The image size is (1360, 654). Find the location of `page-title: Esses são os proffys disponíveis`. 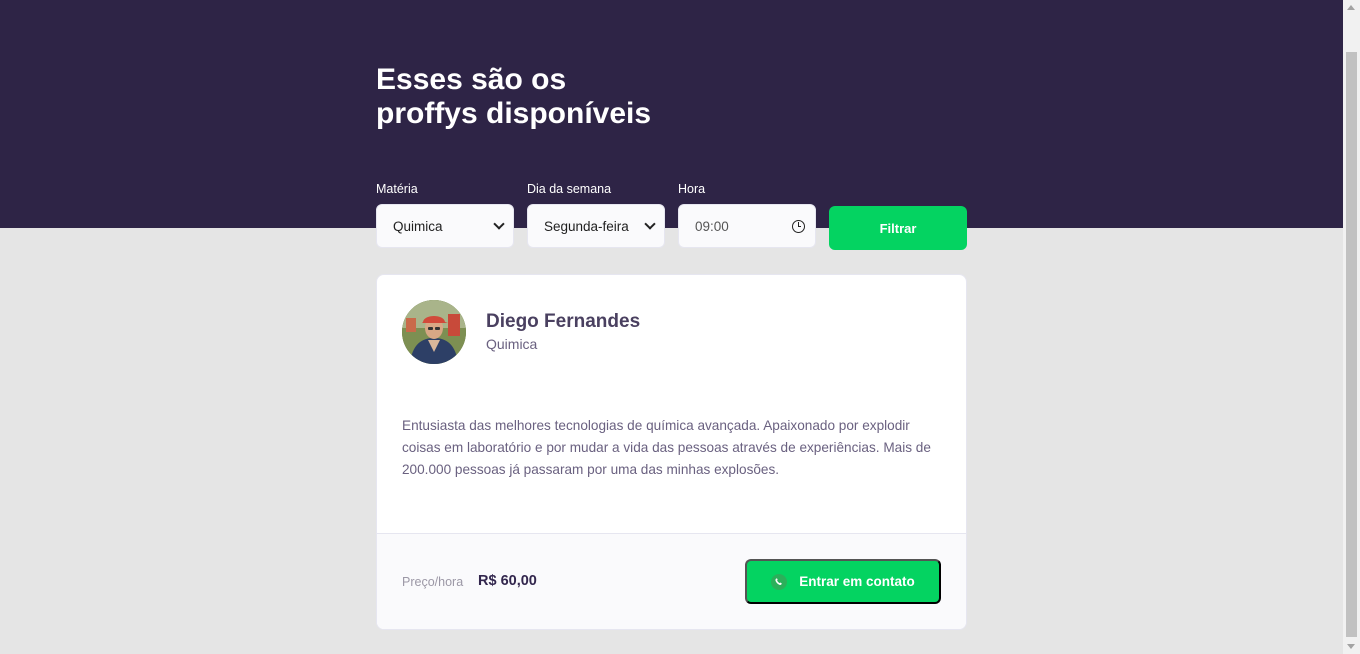

page-title: Esses são os proffys disponíveis is located at coordinates (576, 97).